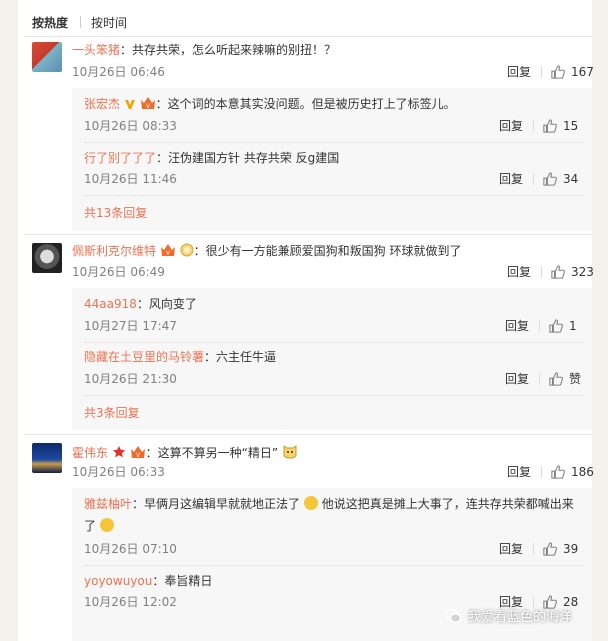  I want to click on comment-username: 一头笨猪, so click(96, 50).